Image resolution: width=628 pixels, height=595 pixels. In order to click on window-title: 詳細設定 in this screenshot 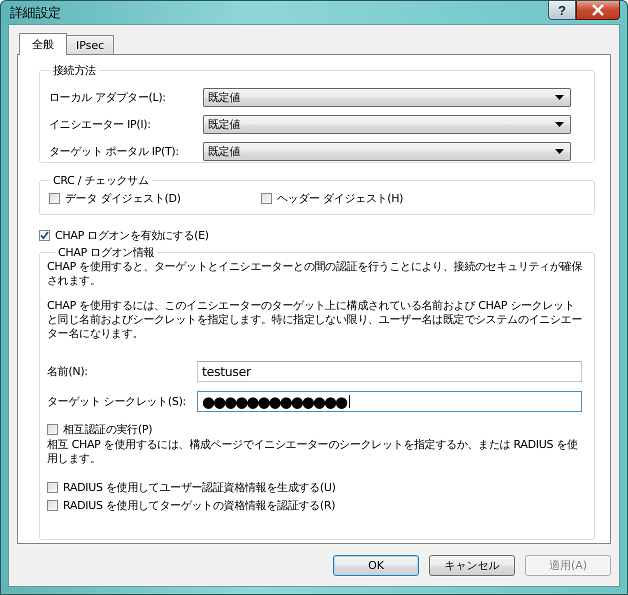, I will do `click(35, 13)`.